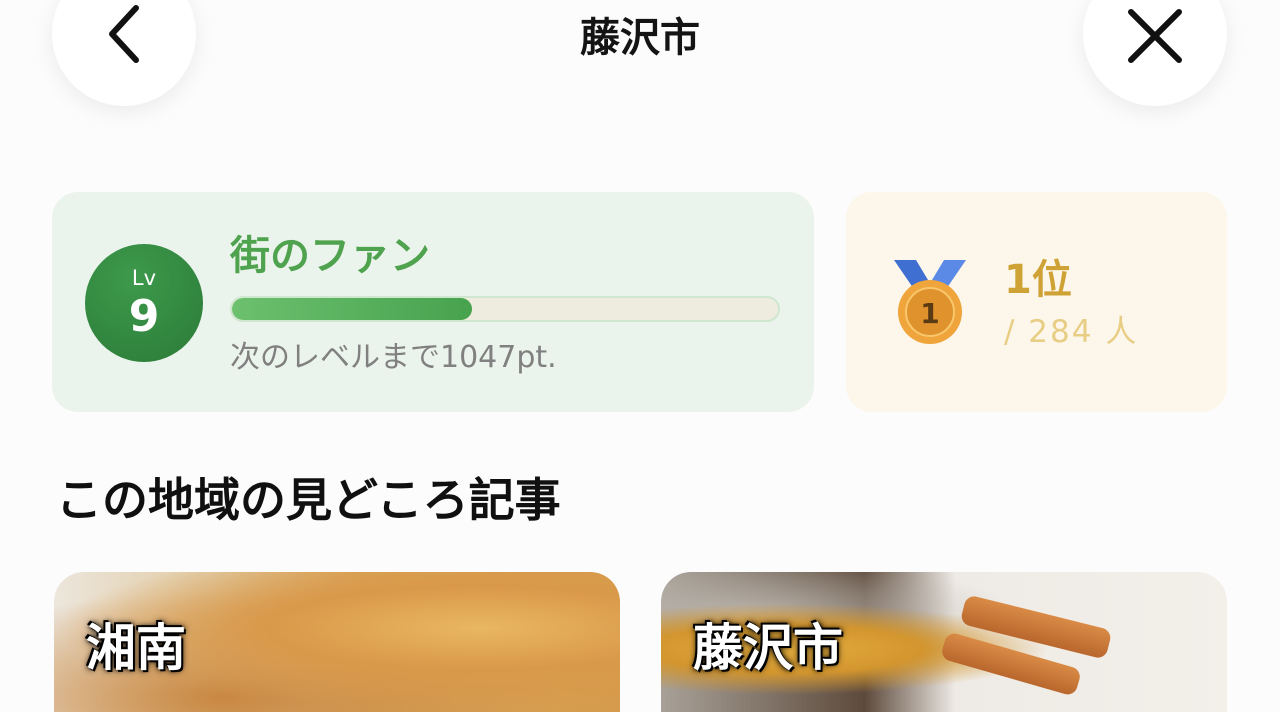  I want to click on level-badge: Lv 9, so click(144, 303).